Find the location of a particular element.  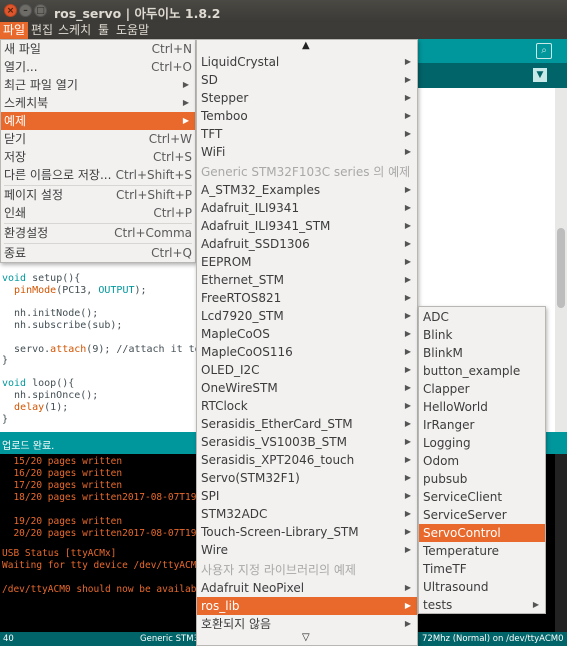

ros-example-item: Odom is located at coordinates (482, 461).